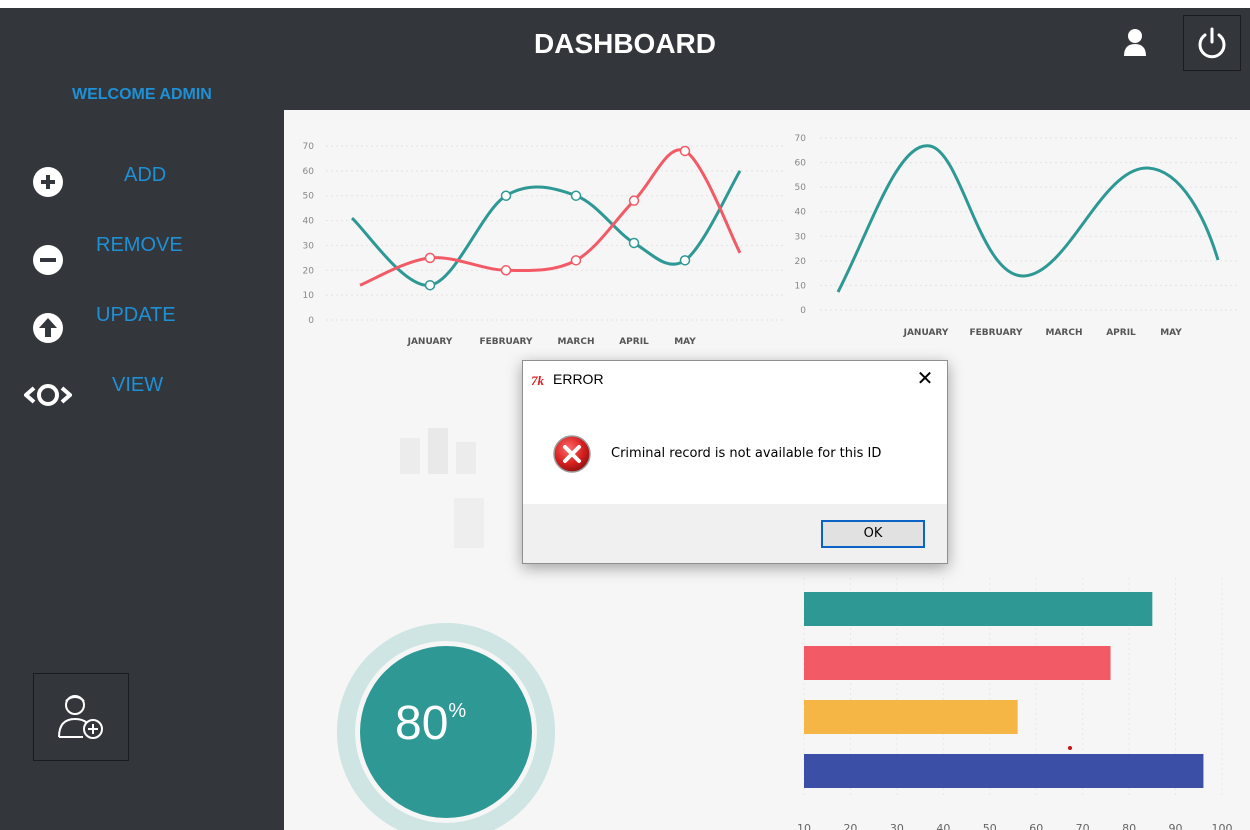  Describe the element at coordinates (142, 94) in the screenshot. I see `welcome-label: WELCOME ADMIN` at that location.